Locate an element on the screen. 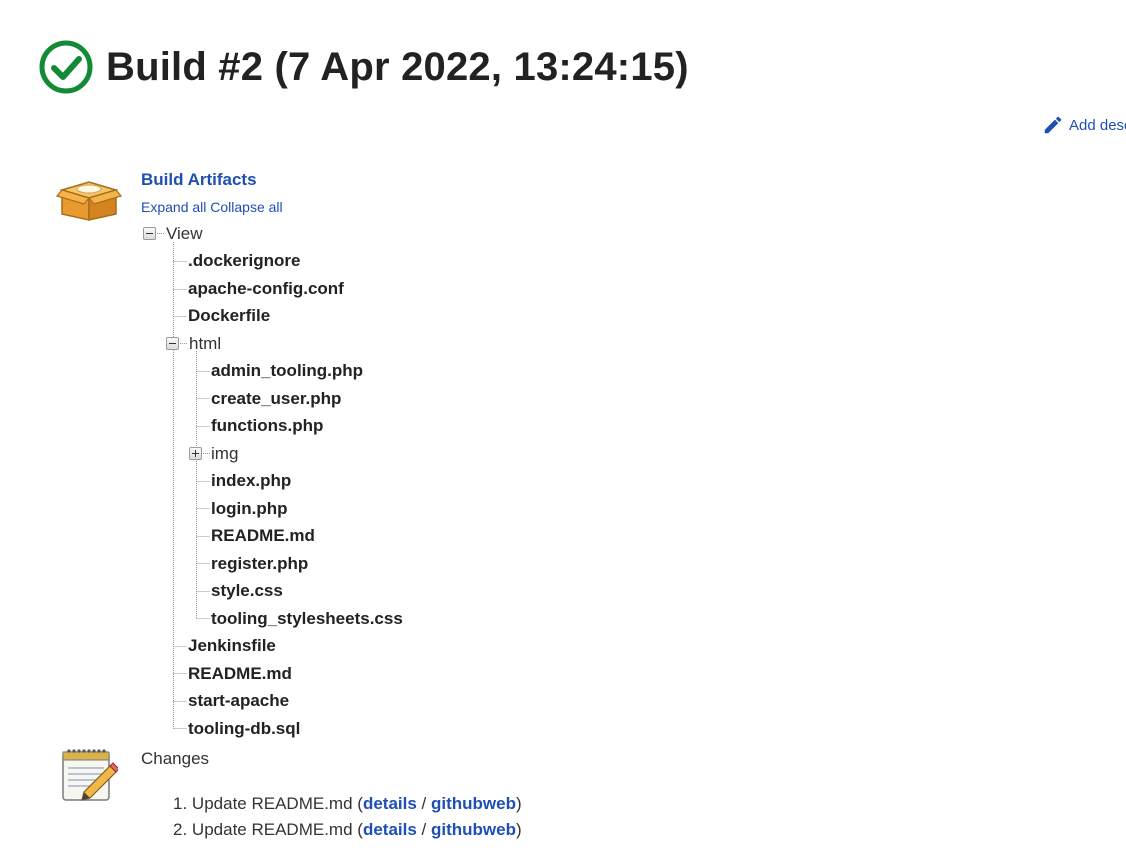 The image size is (1126, 862). expand-collapse-links: Expand all Collapse all is located at coordinates (212, 207).